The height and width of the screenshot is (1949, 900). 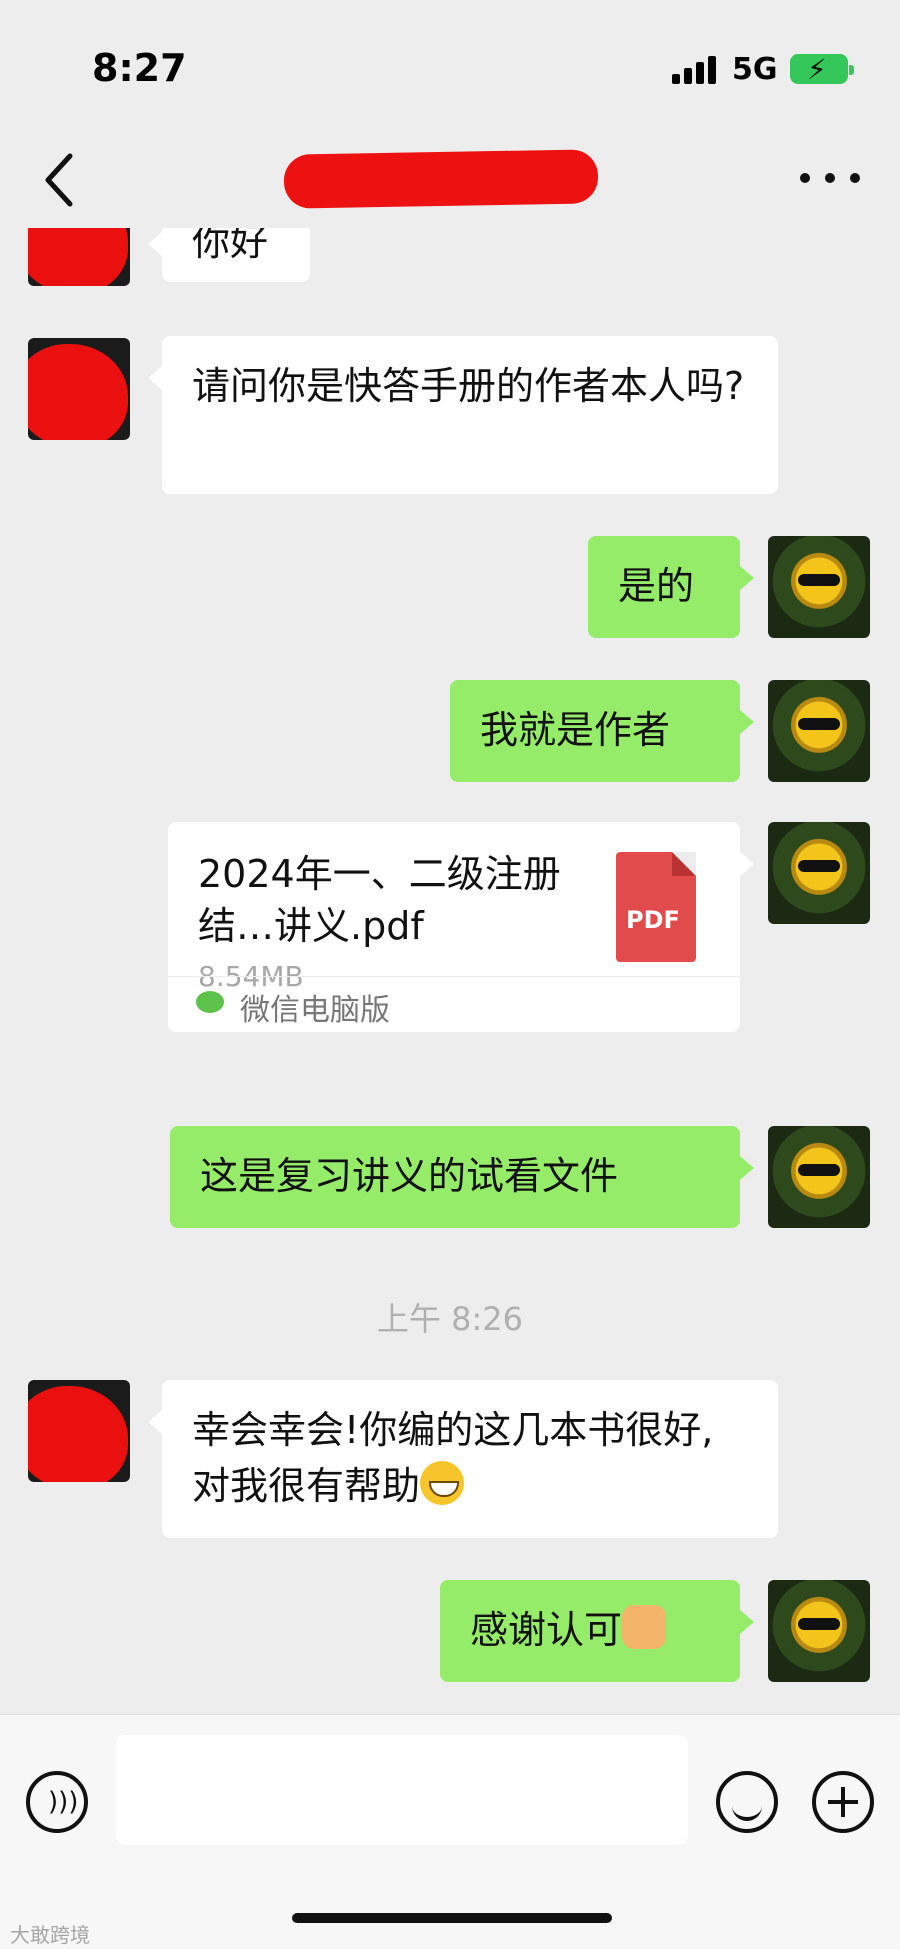 What do you see at coordinates (463, 415) in the screenshot?
I see `message-bubble-incoming: 请问你是快答手册的作者本人吗?` at bounding box center [463, 415].